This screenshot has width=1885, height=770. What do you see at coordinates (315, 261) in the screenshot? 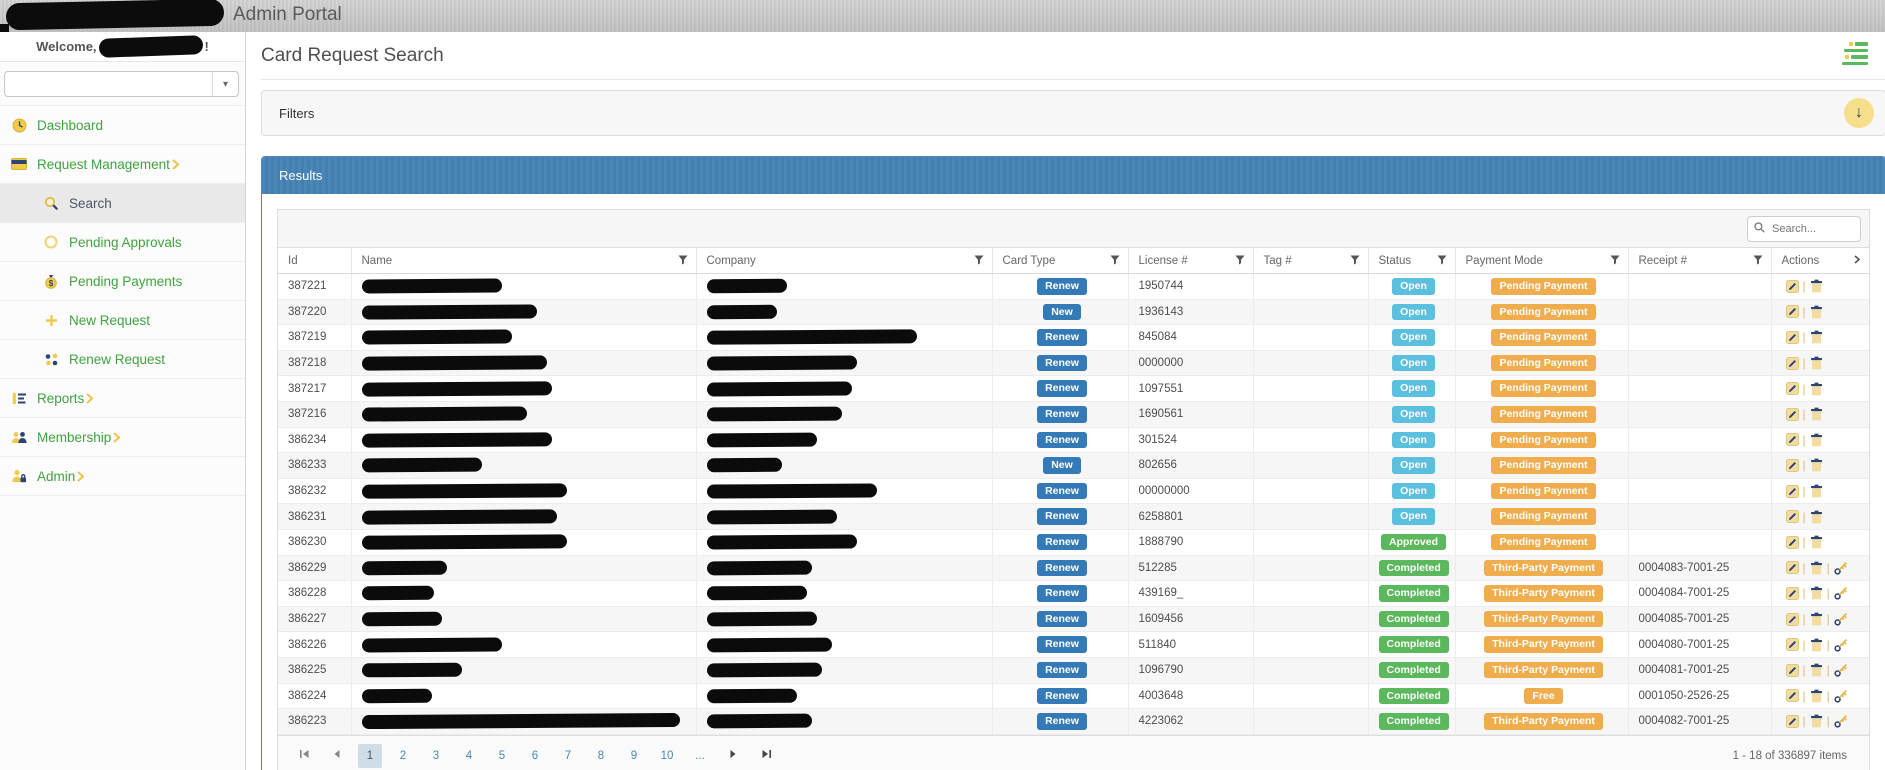
I see `column-header-id: Id` at bounding box center [315, 261].